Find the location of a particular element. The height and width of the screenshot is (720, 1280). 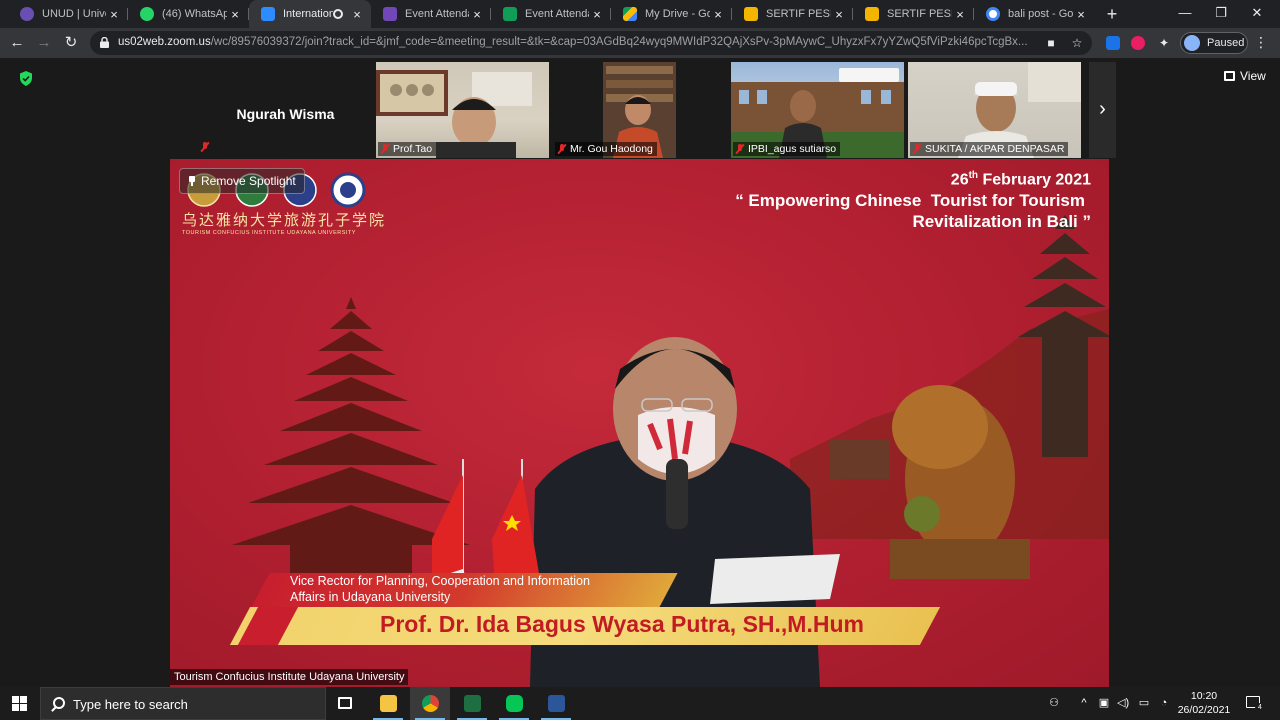

extensions-puzzle-icon: ✦ is located at coordinates (1164, 43).